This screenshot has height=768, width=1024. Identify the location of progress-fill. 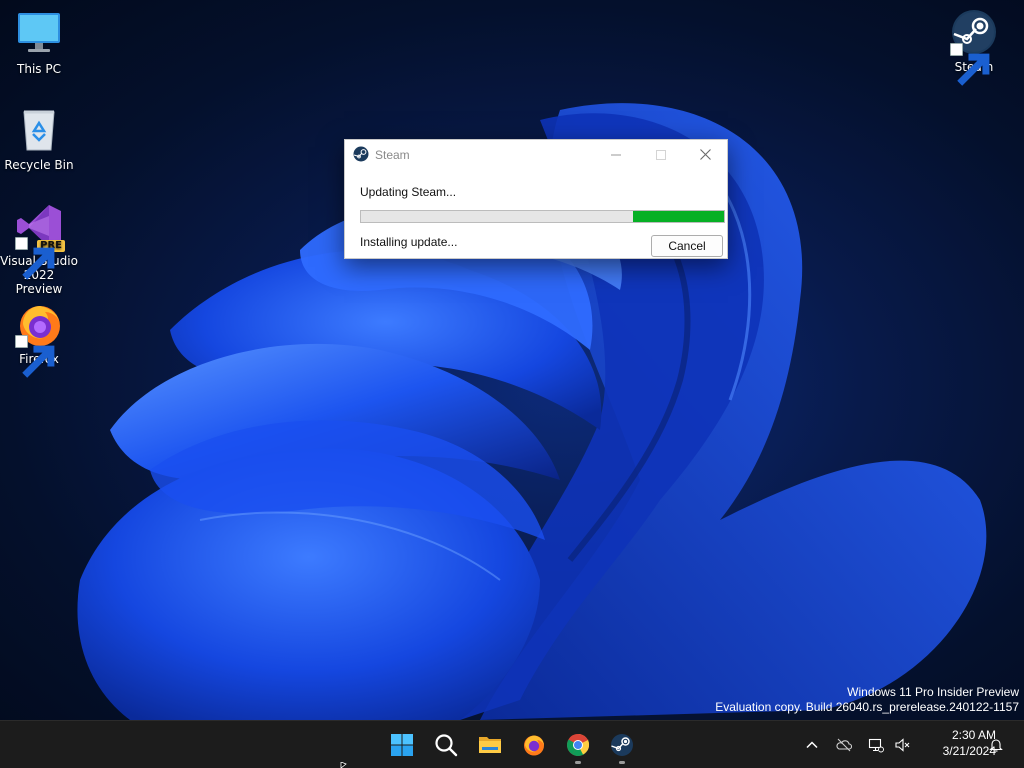
(678, 216).